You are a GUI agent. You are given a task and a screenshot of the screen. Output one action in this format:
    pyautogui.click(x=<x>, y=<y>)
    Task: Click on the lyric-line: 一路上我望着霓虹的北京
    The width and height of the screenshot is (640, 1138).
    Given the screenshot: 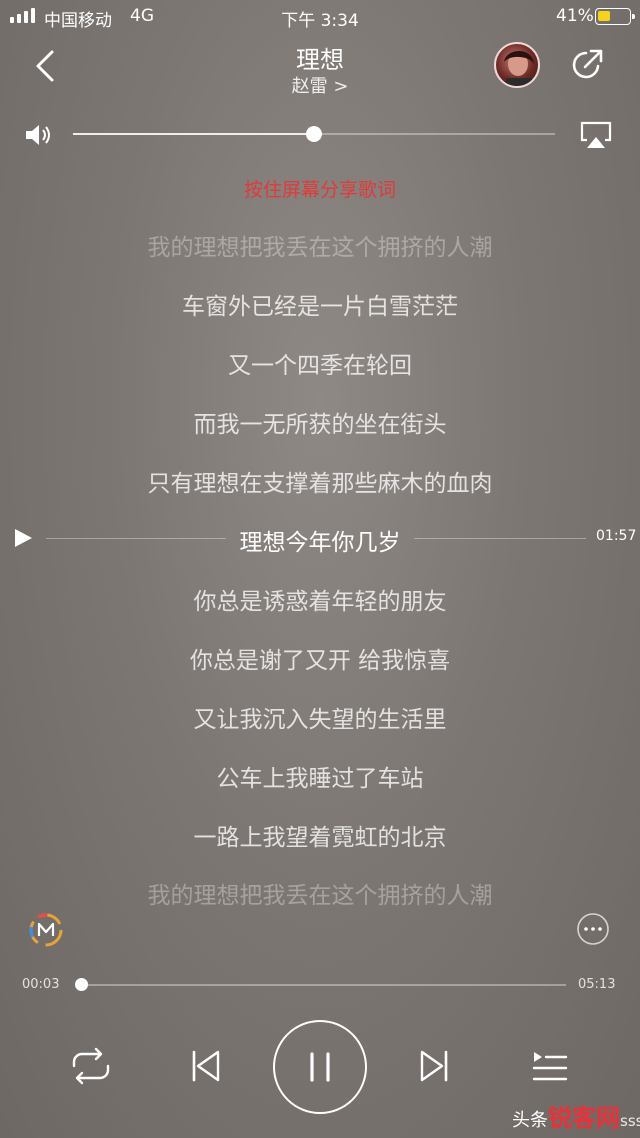 What is the action you would take?
    pyautogui.click(x=320, y=835)
    